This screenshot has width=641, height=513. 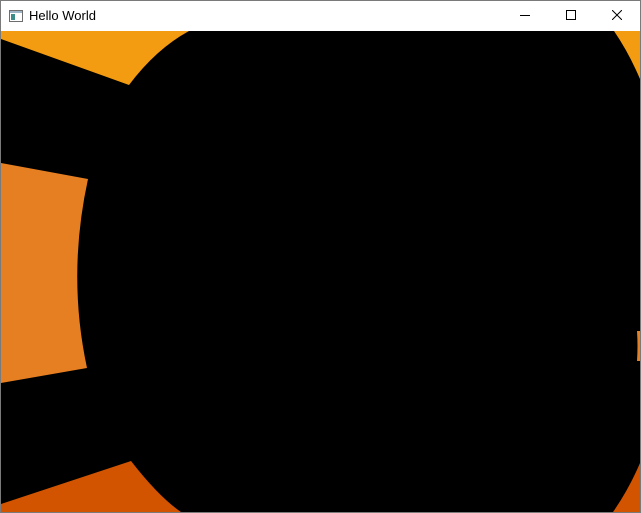 I want to click on window-title: Hello World, so click(x=62, y=15).